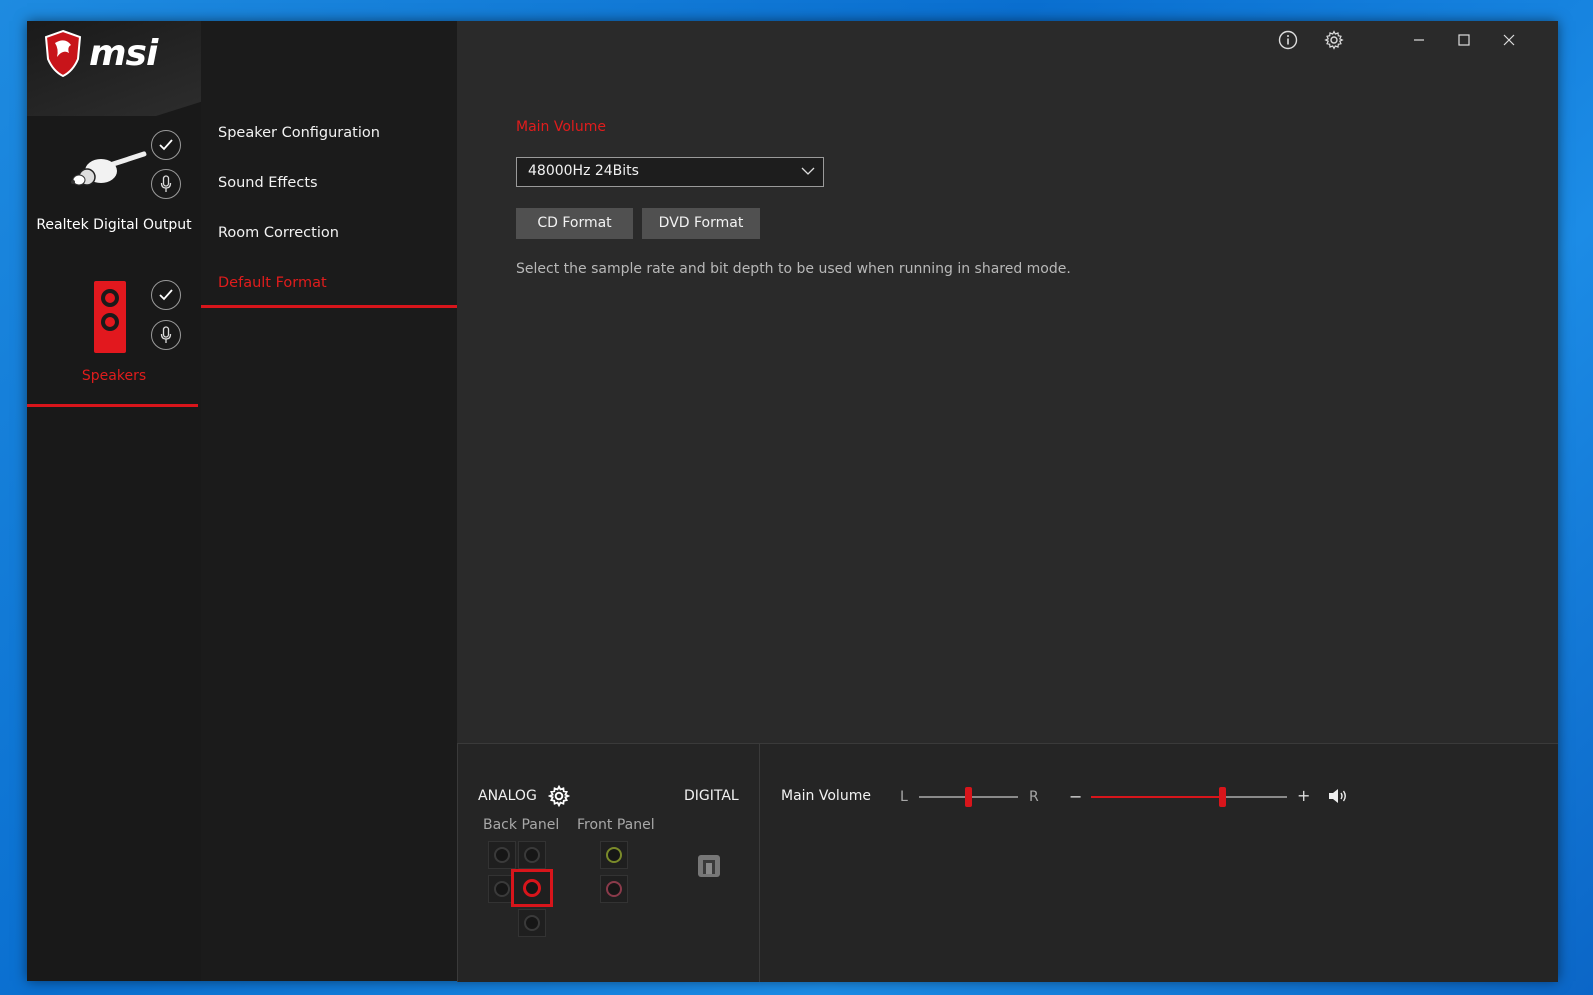 This screenshot has height=995, width=1593. What do you see at coordinates (1509, 40) in the screenshot?
I see `close-icon` at bounding box center [1509, 40].